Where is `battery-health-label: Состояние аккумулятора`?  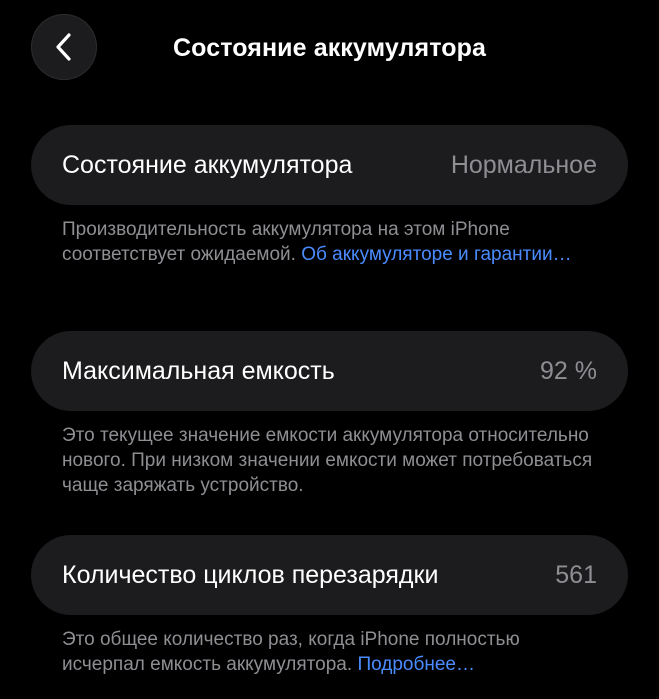
battery-health-label: Состояние аккумулятора is located at coordinates (207, 164).